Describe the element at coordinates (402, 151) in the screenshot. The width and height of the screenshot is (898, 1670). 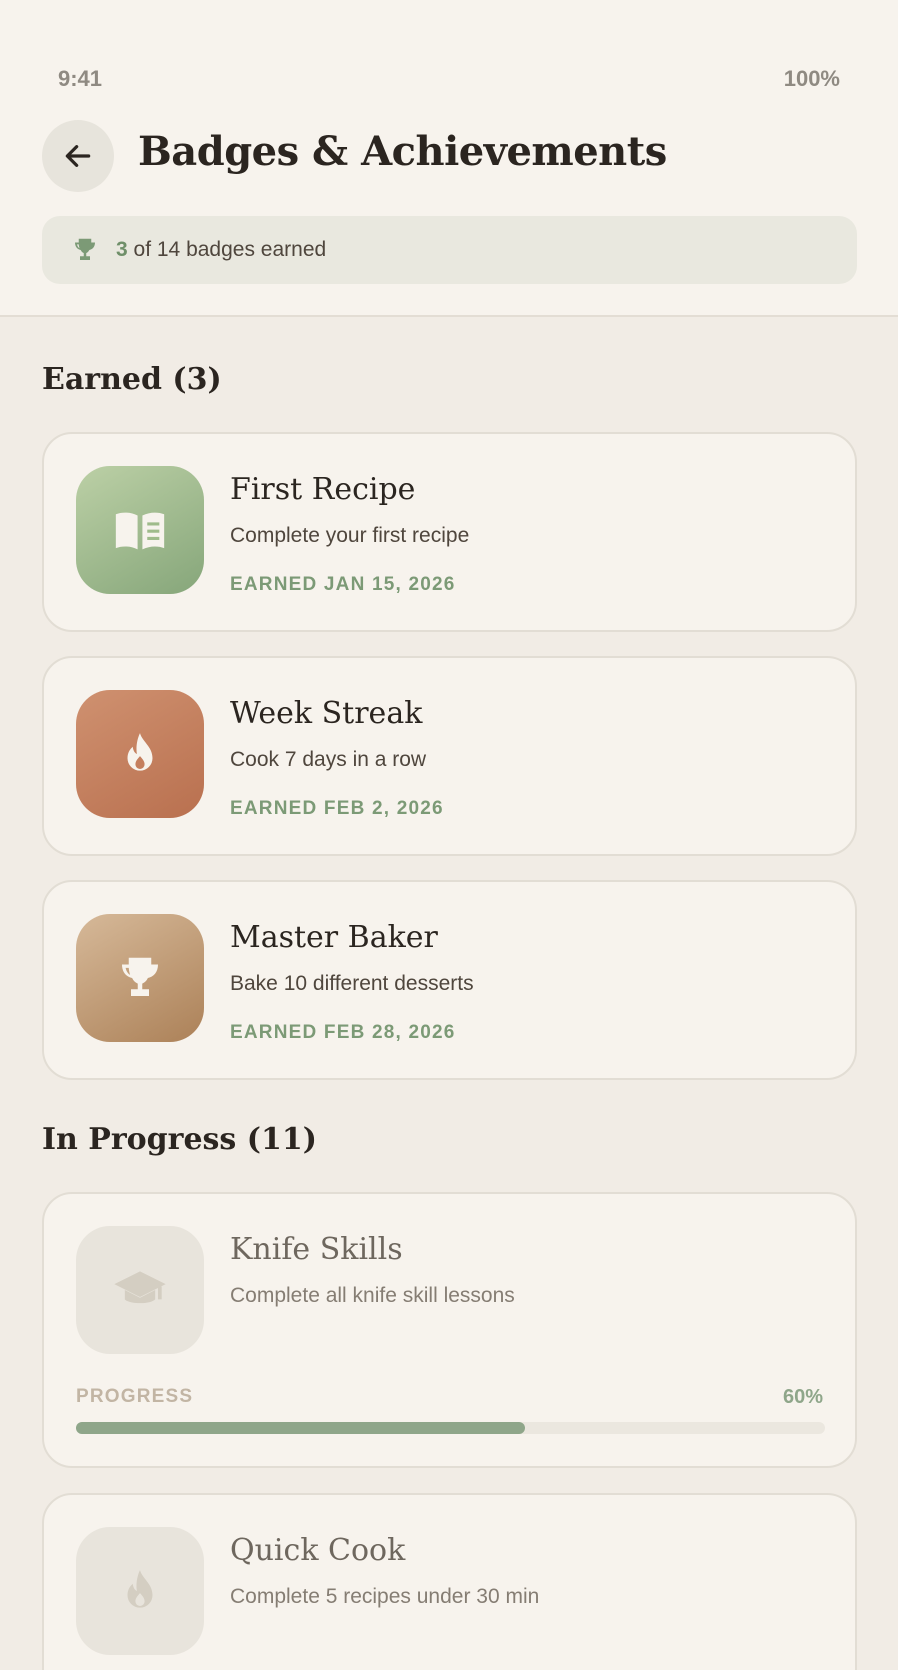
I see `page-title: Badges & Achievements` at that location.